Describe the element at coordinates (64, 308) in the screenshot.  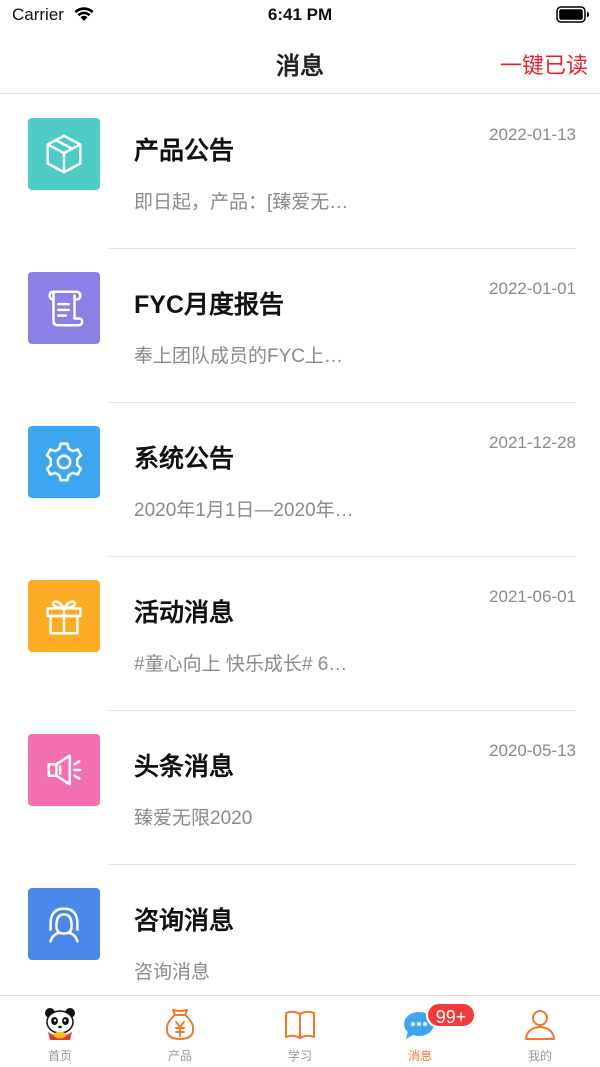
I see `scroll-icon` at that location.